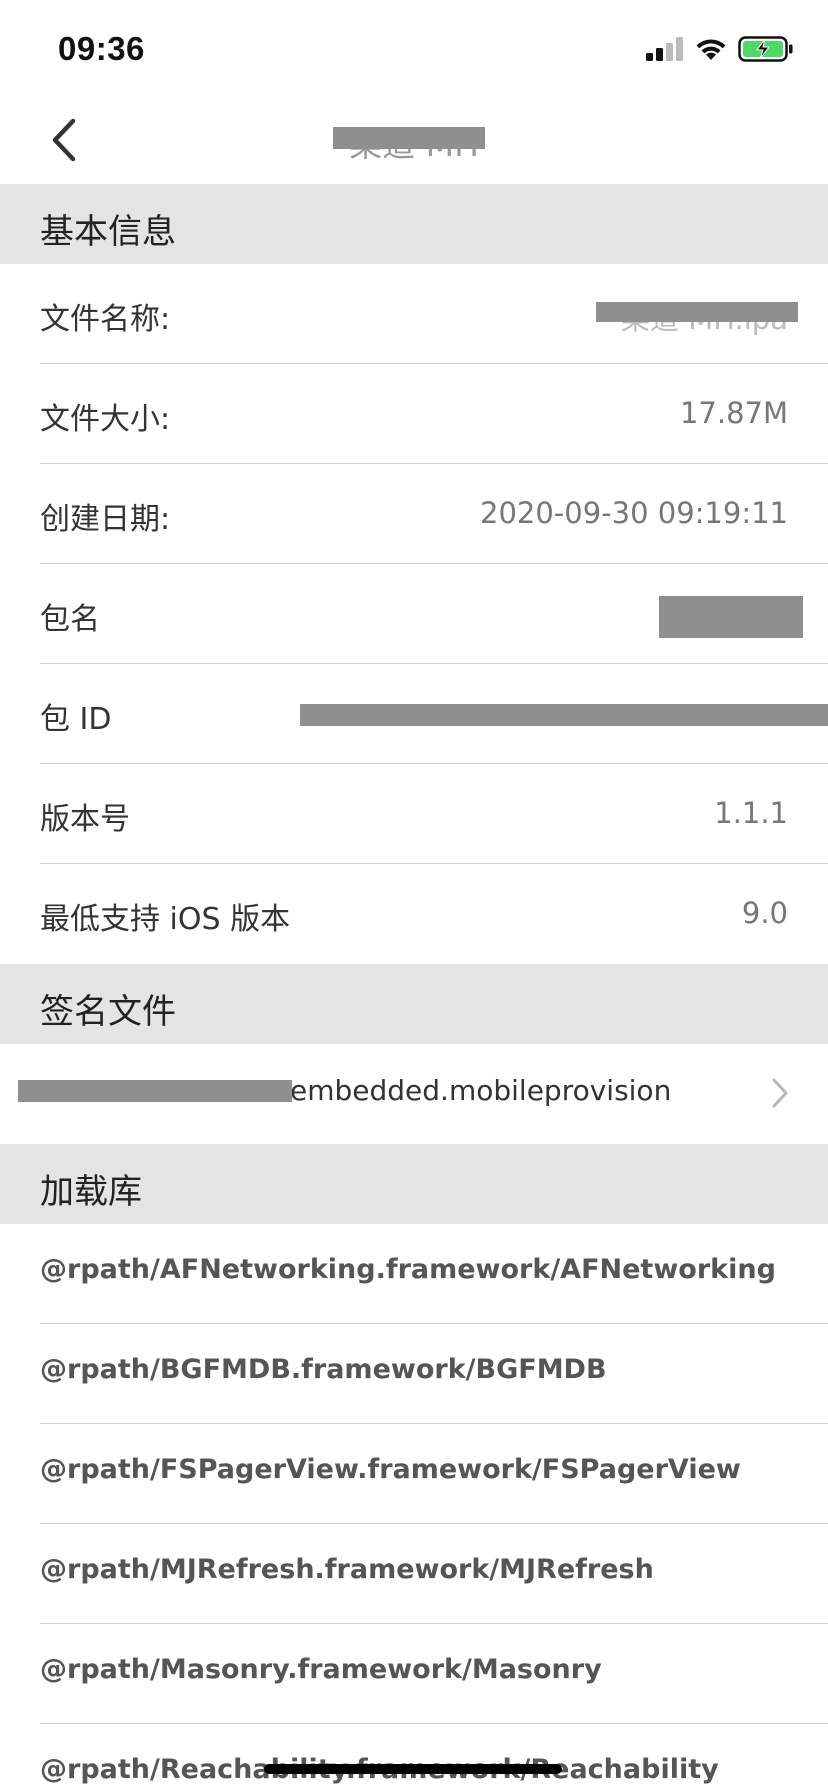 The height and width of the screenshot is (1792, 828). What do you see at coordinates (105, 319) in the screenshot?
I see `row-label: 文件名称:` at bounding box center [105, 319].